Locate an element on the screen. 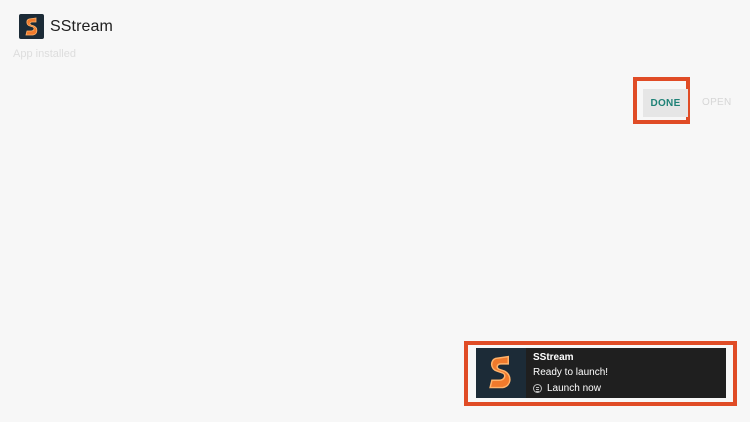 The width and height of the screenshot is (750, 422). app-title: SStream is located at coordinates (81, 26).